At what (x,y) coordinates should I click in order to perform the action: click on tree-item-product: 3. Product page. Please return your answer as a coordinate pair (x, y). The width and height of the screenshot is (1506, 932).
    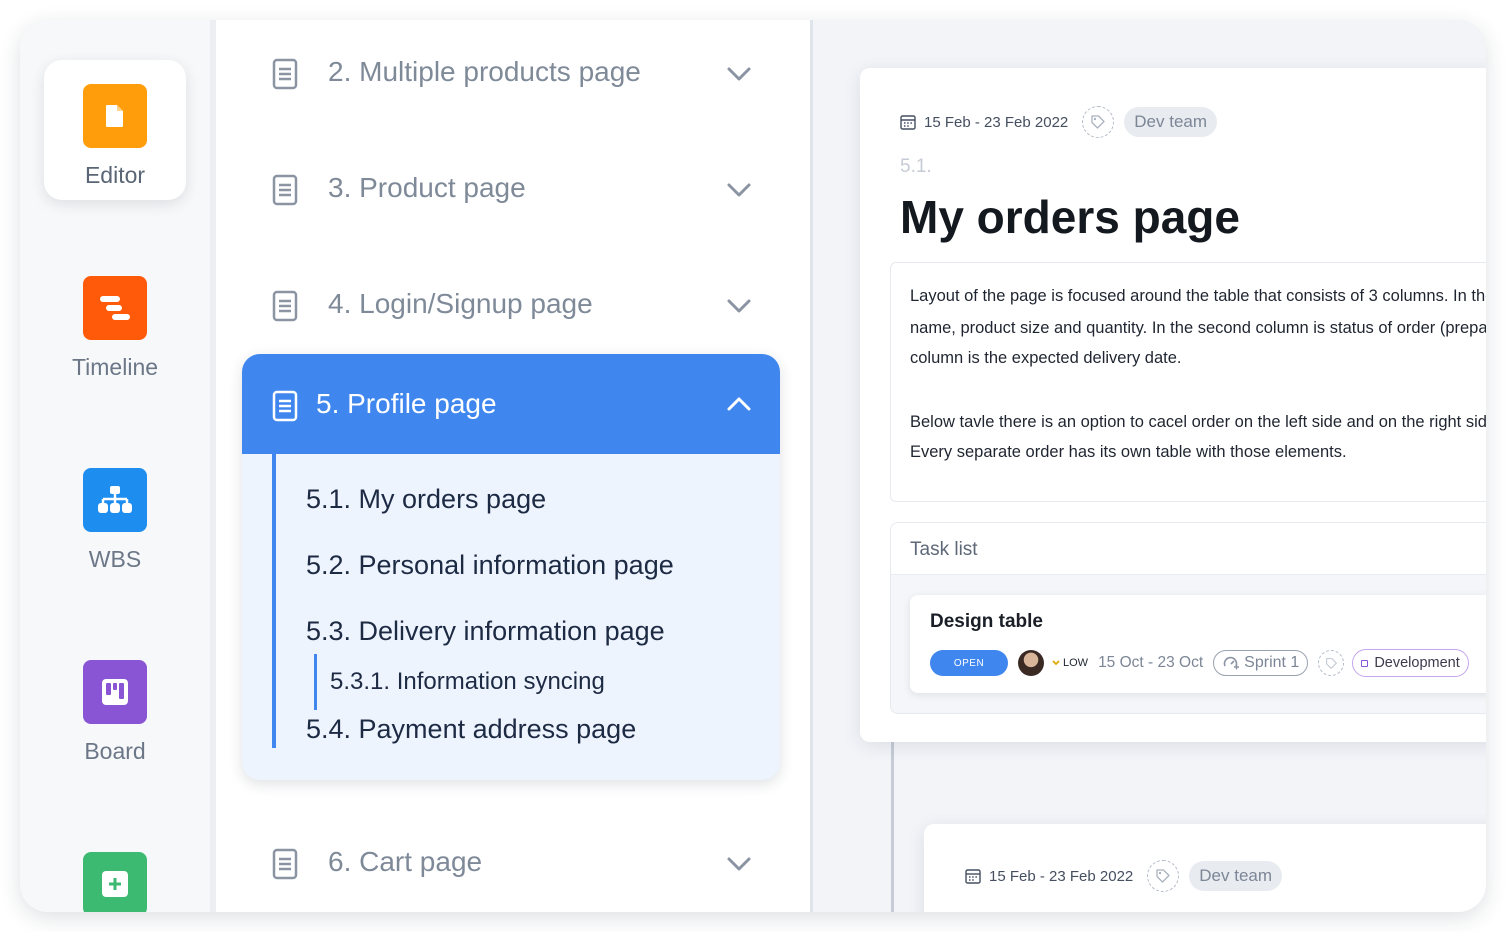
    Looking at the image, I should click on (514, 191).